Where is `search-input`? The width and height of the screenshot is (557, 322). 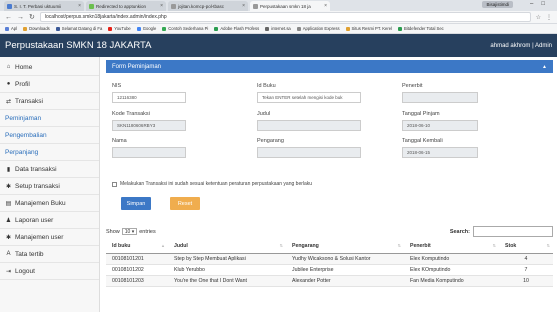 search-input is located at coordinates (513, 231).